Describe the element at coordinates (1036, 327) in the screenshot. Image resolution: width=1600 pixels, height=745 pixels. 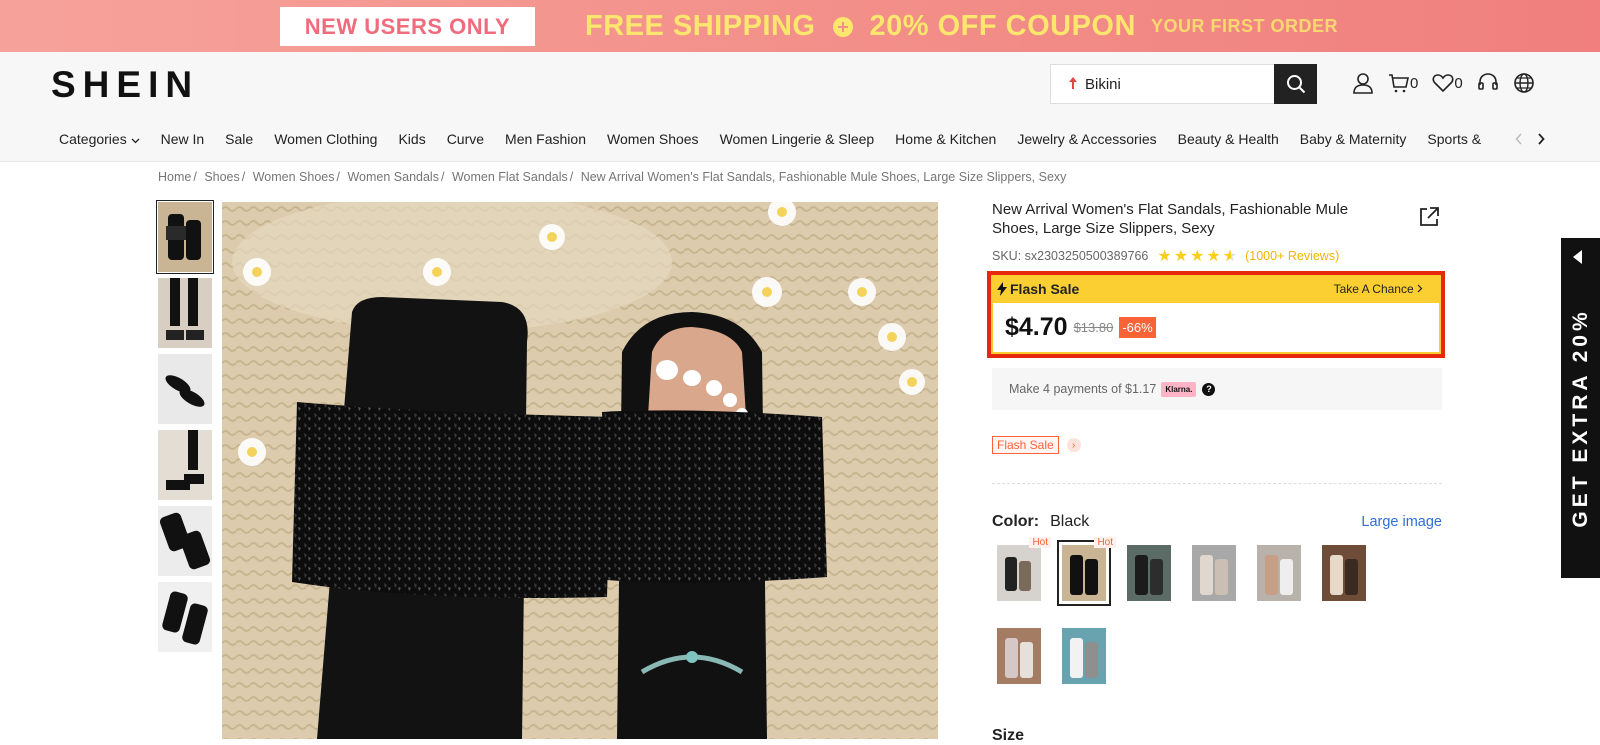
I see `current-price: $4.70` at that location.